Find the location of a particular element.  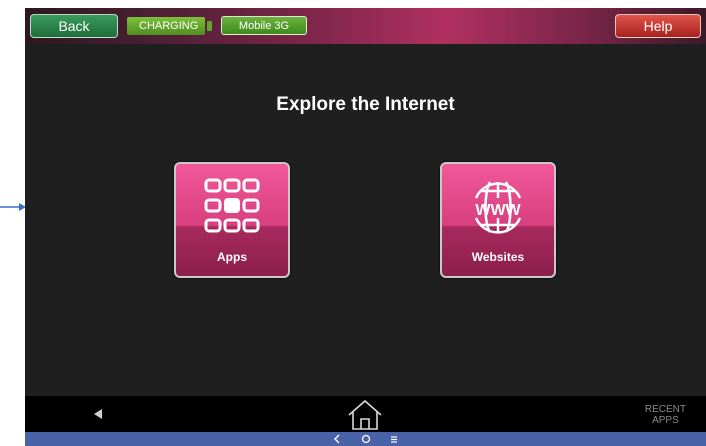

home-icon is located at coordinates (365, 415).